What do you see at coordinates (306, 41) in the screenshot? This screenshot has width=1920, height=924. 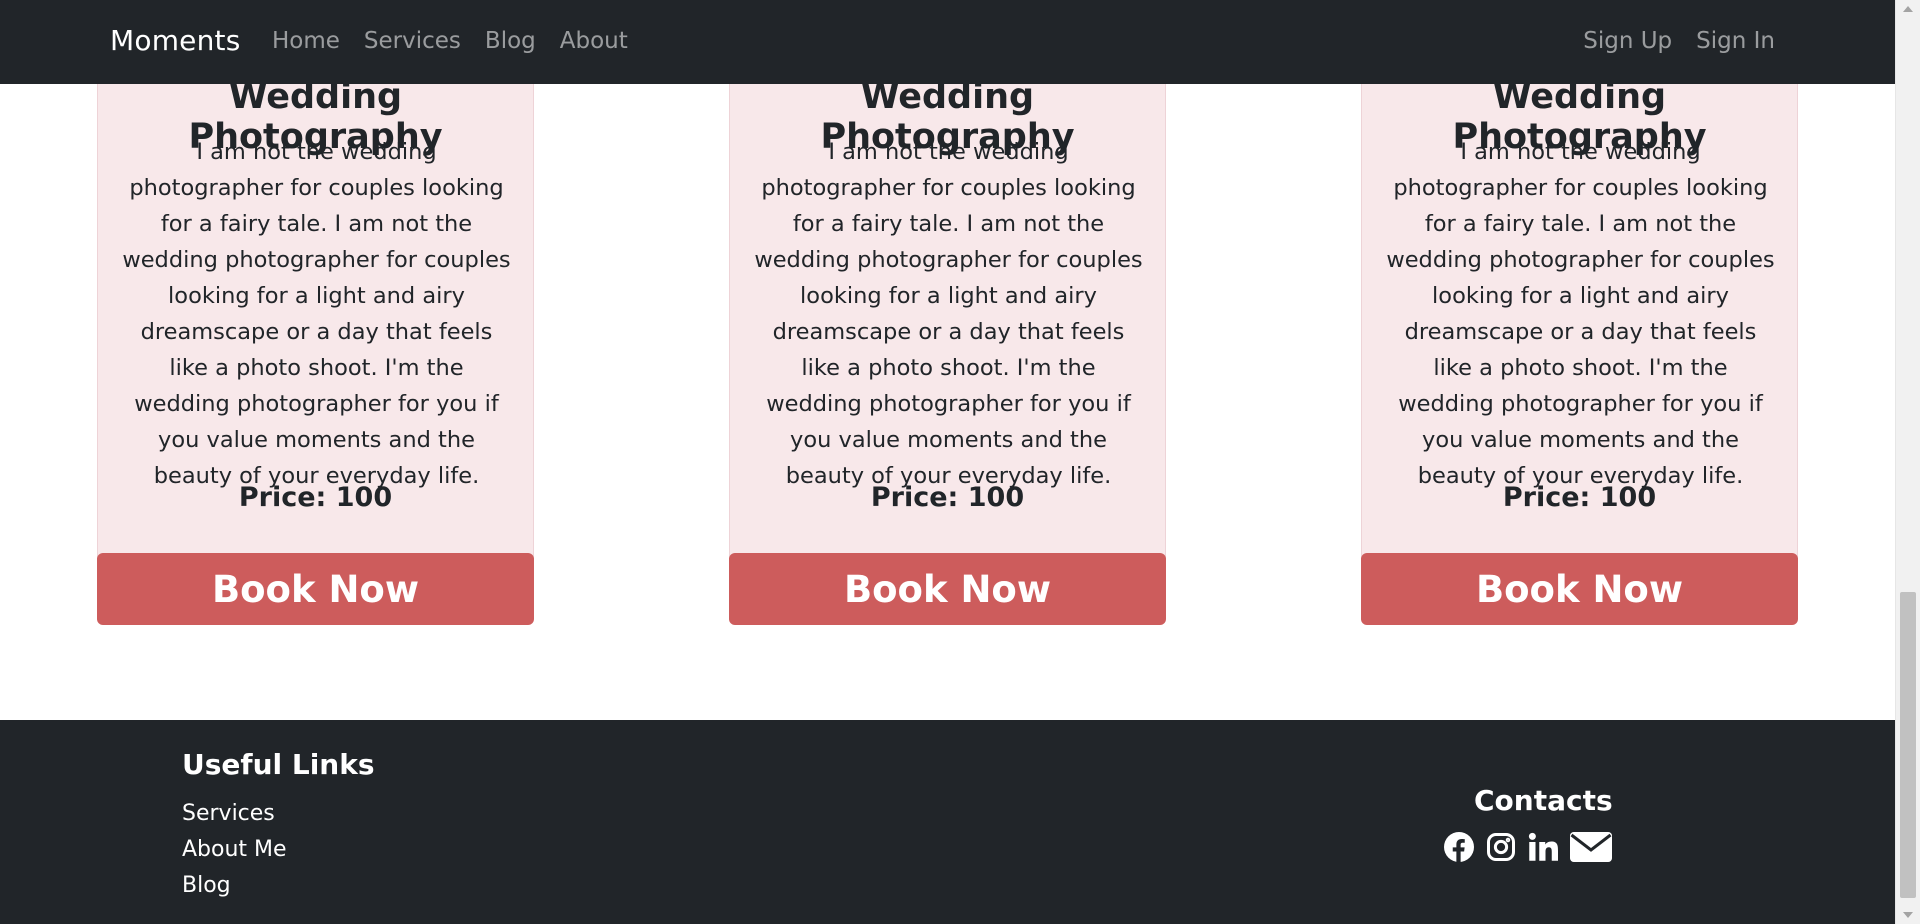 I see `nav-link-home: Home` at bounding box center [306, 41].